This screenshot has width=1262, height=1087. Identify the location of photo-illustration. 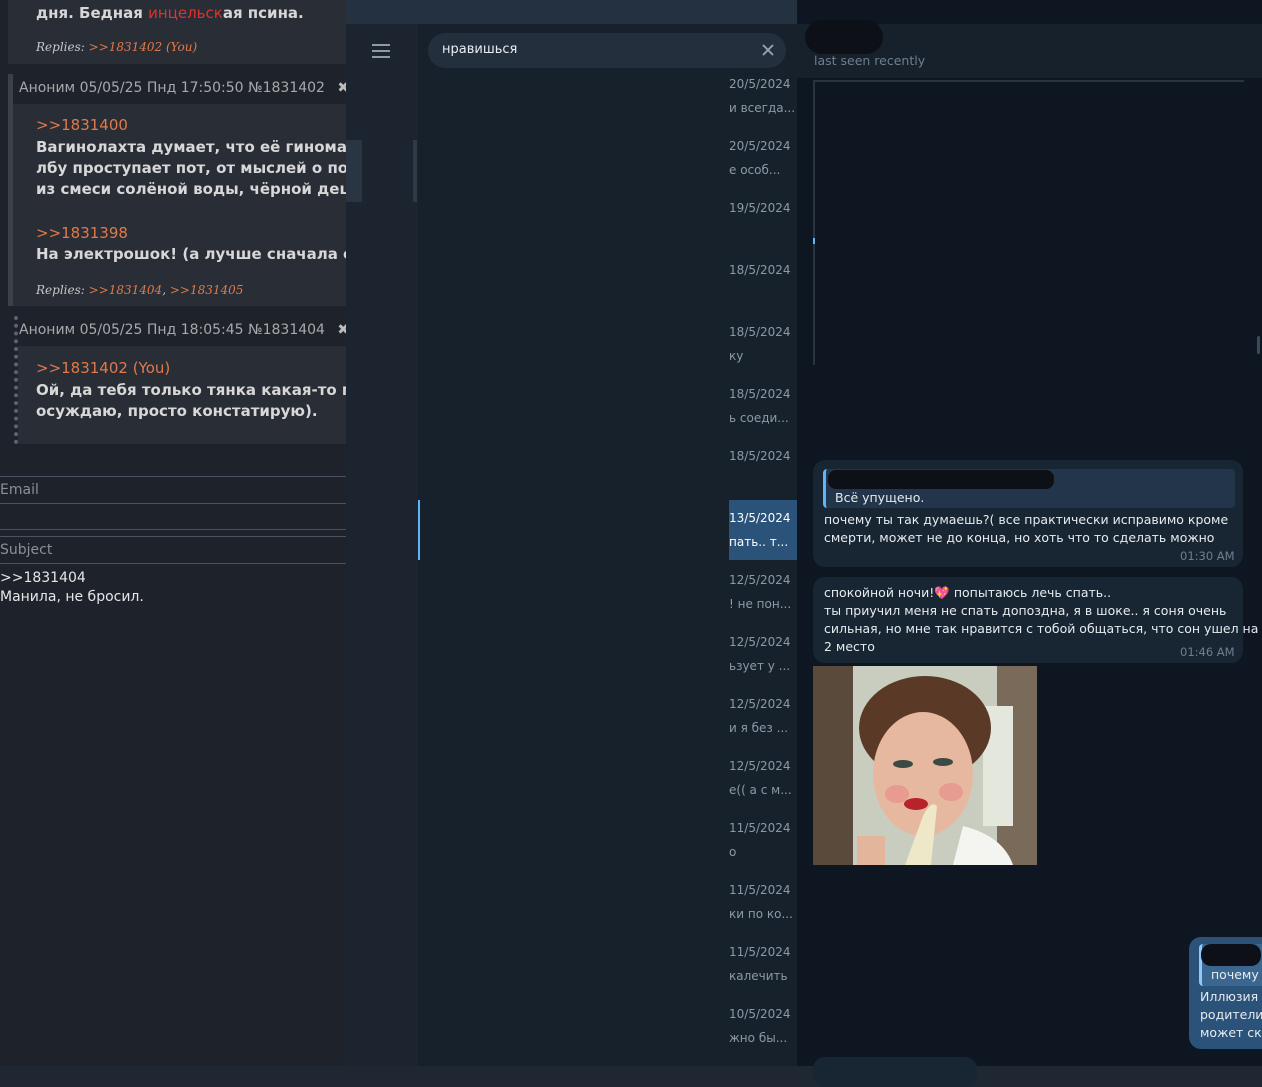
(925, 765).